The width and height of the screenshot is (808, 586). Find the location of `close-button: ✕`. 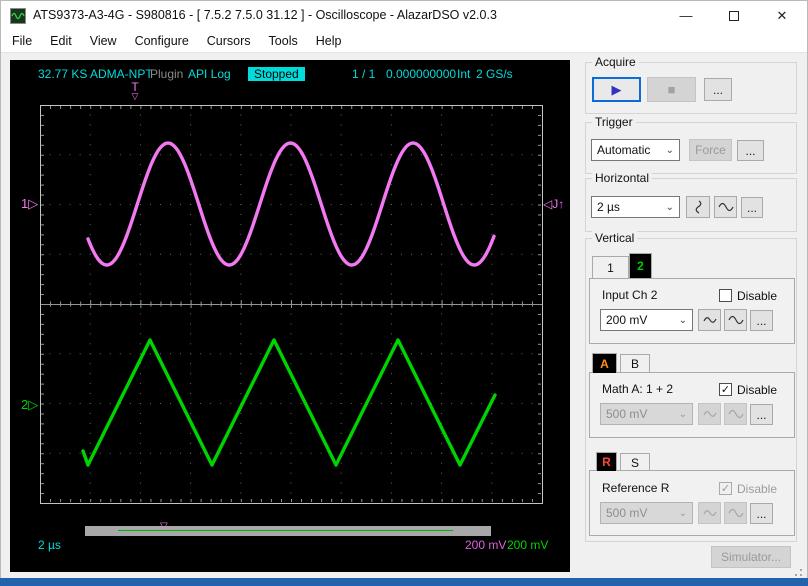

close-button: ✕ is located at coordinates (782, 15).